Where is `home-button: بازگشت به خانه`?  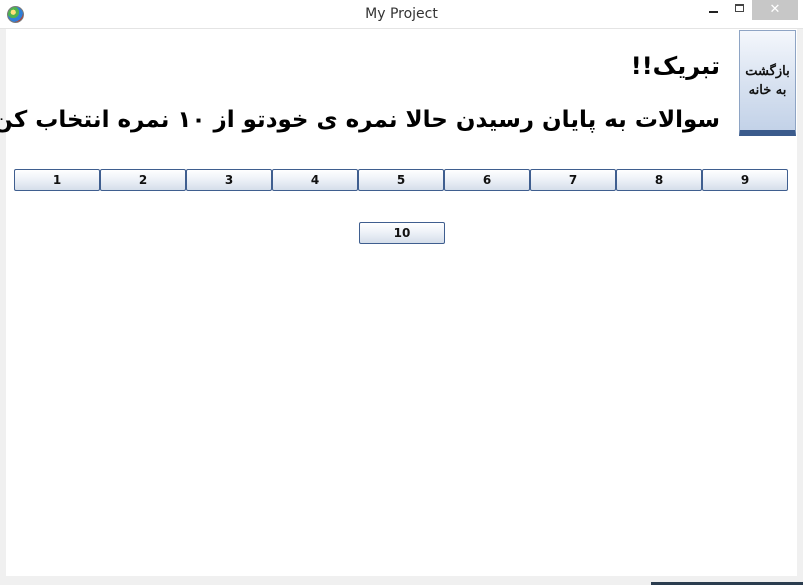
home-button: بازگشت به خانه is located at coordinates (767, 83).